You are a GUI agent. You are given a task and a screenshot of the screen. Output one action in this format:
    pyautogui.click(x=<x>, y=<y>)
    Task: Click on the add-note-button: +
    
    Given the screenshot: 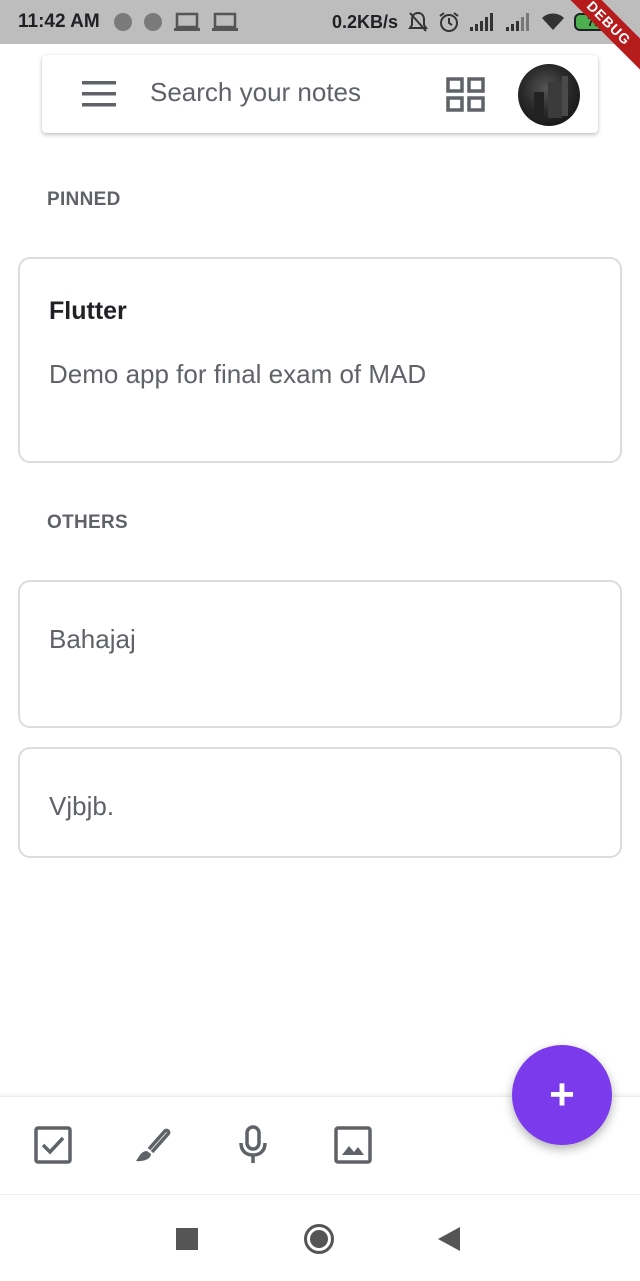 What is the action you would take?
    pyautogui.click(x=562, y=1095)
    